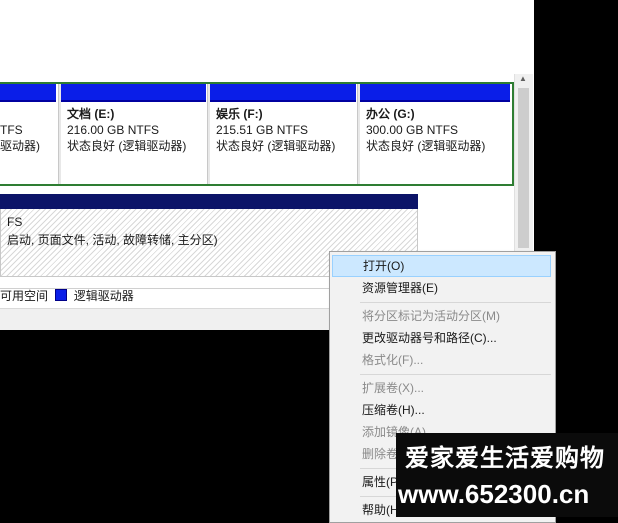 The height and width of the screenshot is (523, 618). I want to click on legend: 可用空间 逻辑驱动器, so click(67, 296).